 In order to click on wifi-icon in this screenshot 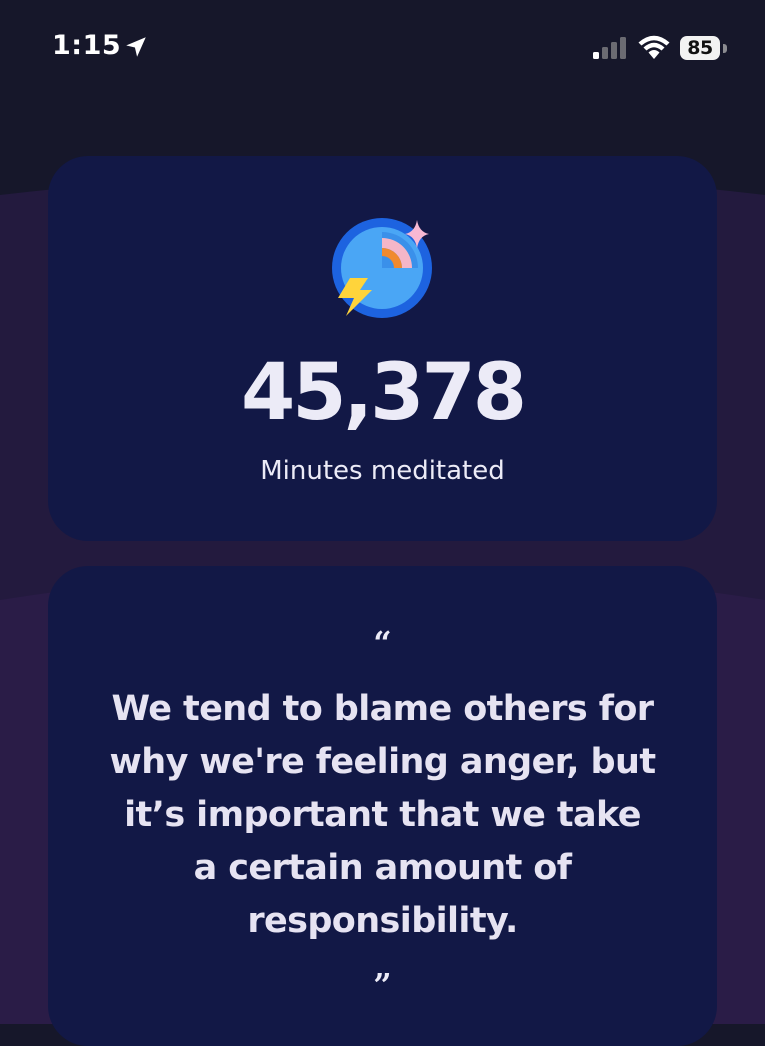, I will do `click(654, 47)`.